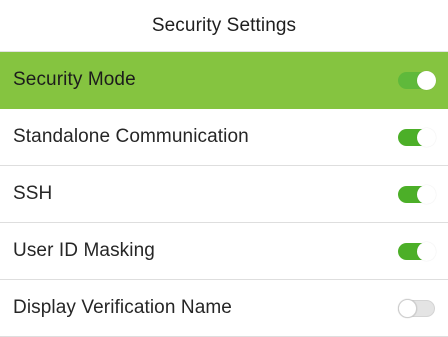  Describe the element at coordinates (131, 136) in the screenshot. I see `setting-label-standalone-communication: Standalone Communication` at that location.